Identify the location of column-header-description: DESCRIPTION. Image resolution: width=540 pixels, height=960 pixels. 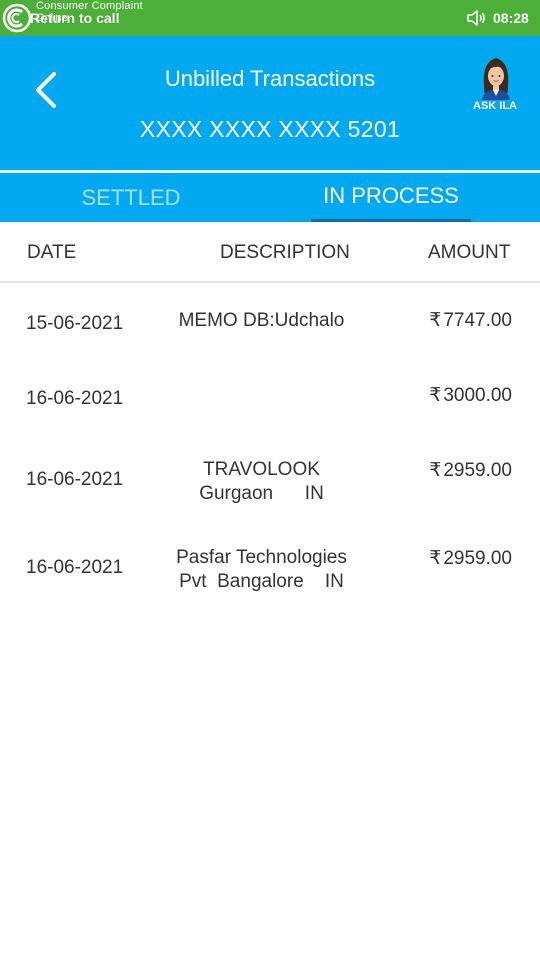
(285, 252).